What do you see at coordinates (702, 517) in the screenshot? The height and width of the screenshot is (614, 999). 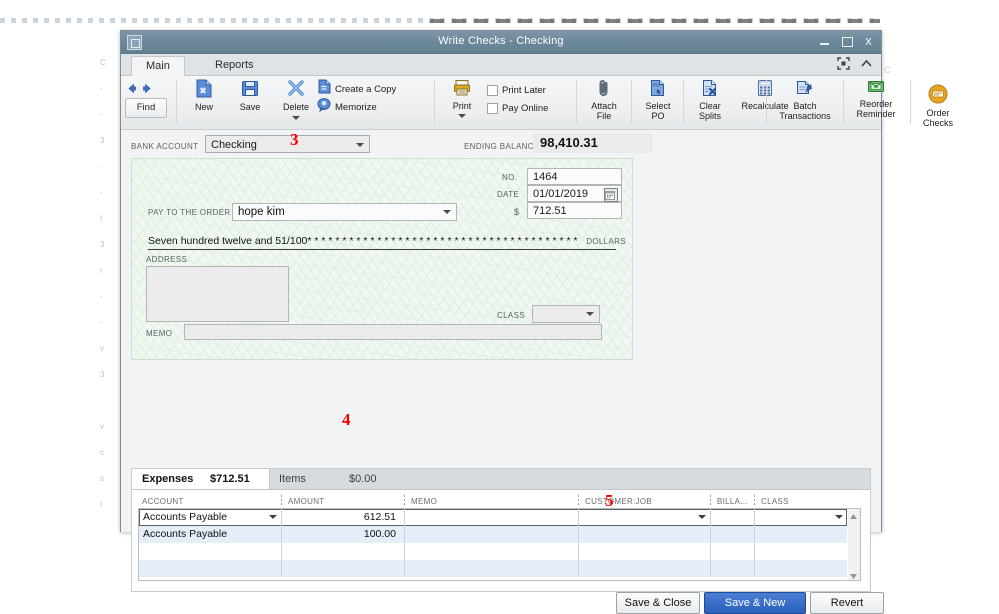 I see `customer-job-chevron-down-icon` at bounding box center [702, 517].